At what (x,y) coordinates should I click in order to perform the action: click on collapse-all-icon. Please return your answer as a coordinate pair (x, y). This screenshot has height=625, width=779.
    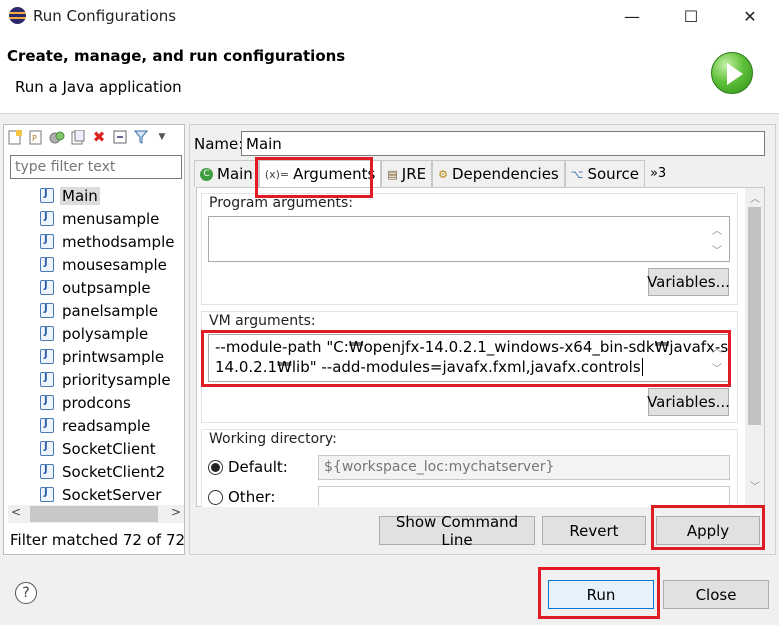
    Looking at the image, I should click on (120, 137).